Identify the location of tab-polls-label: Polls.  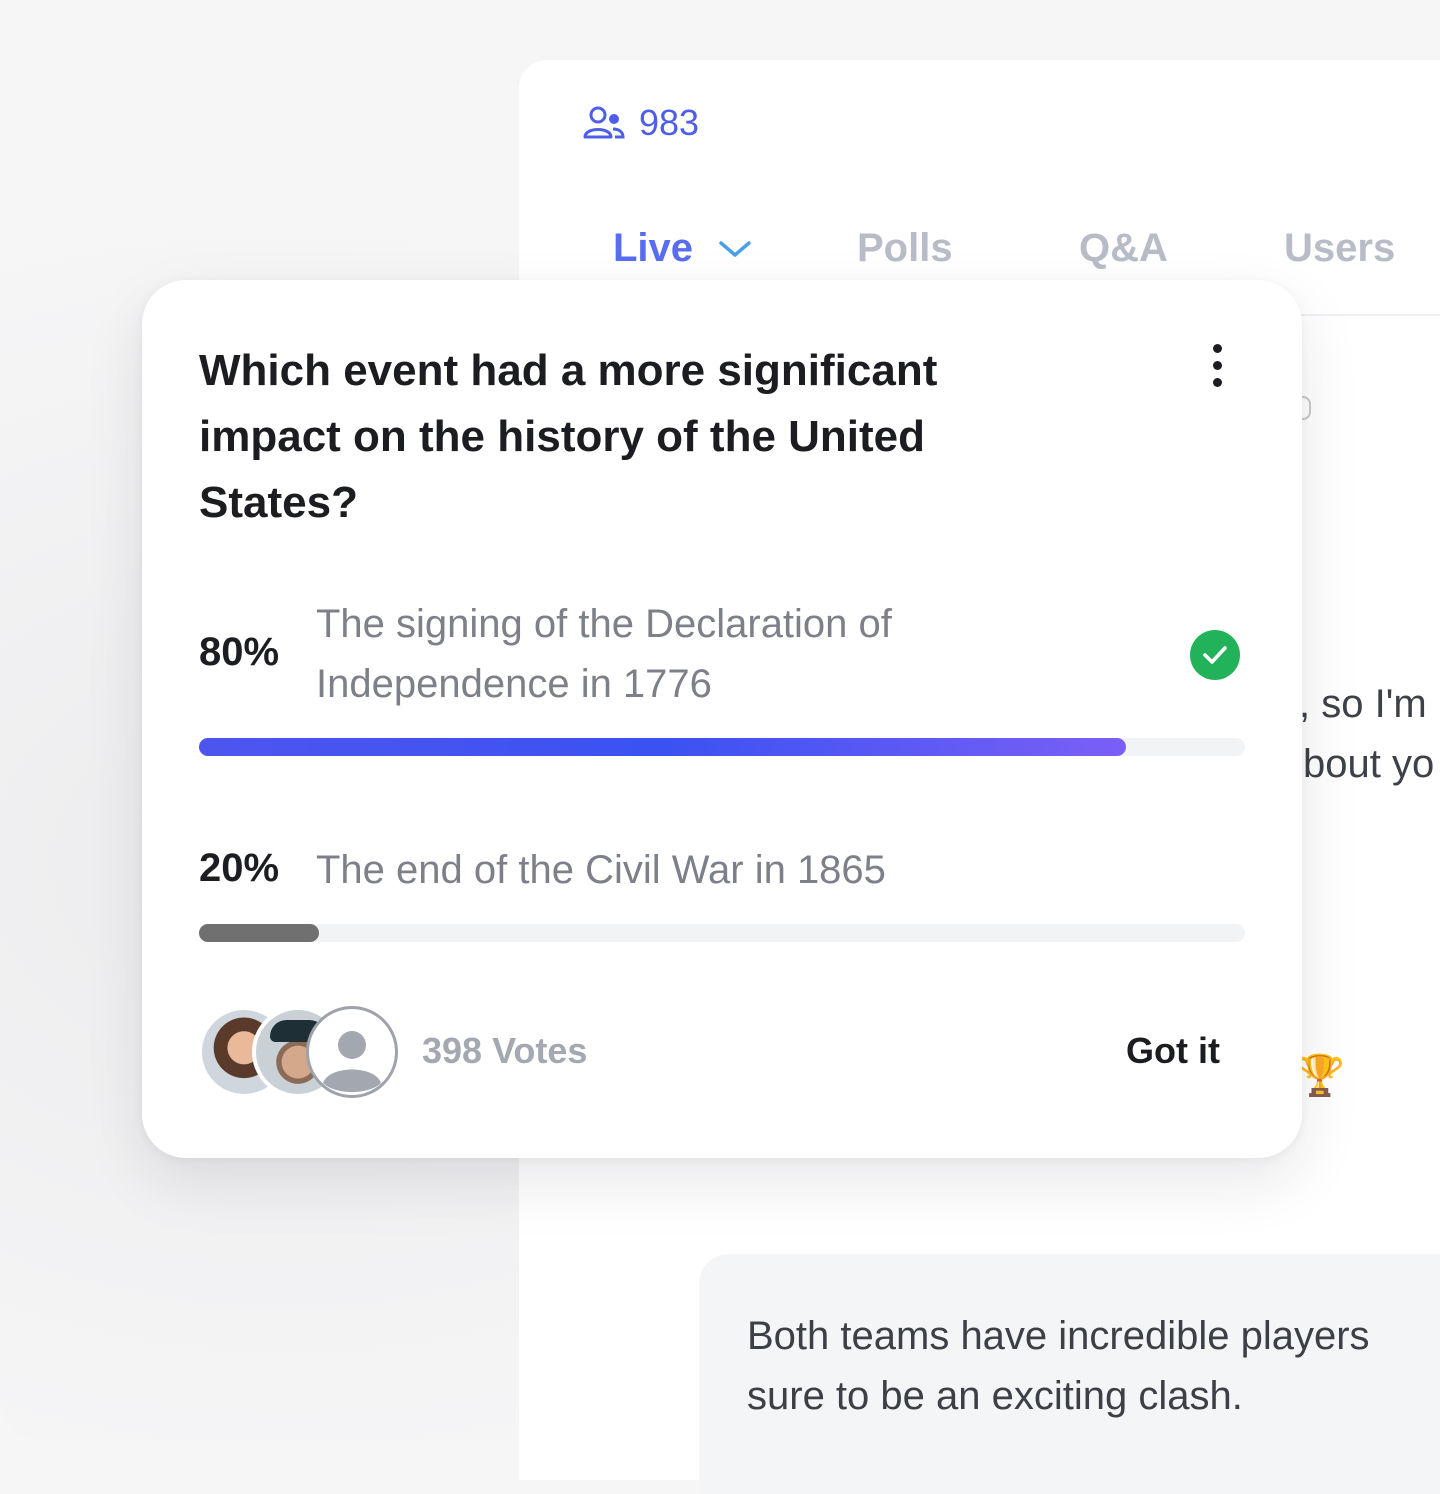
(905, 248).